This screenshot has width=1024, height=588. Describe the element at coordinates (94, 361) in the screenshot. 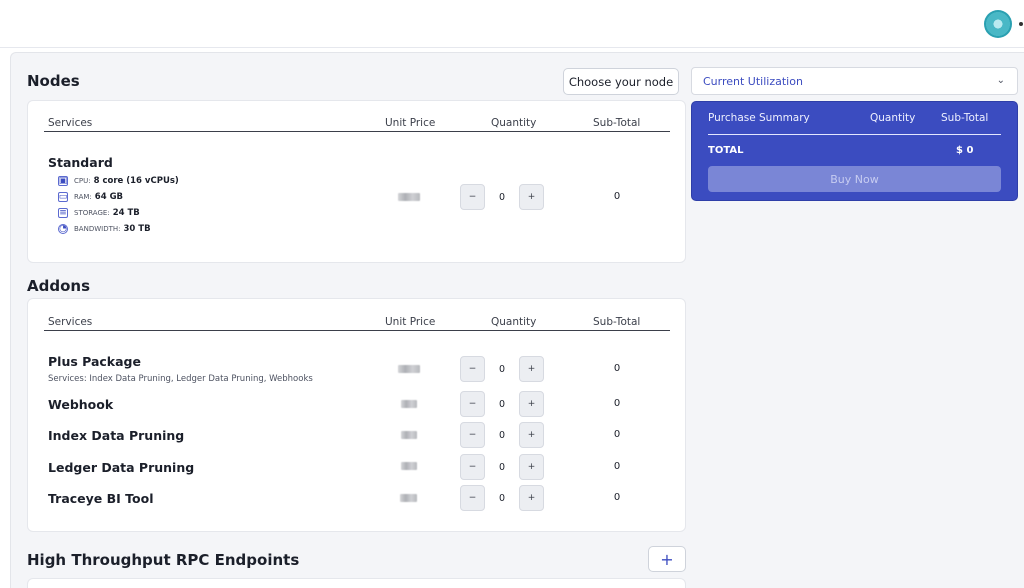

I see `addon-name: Plus Package` at that location.